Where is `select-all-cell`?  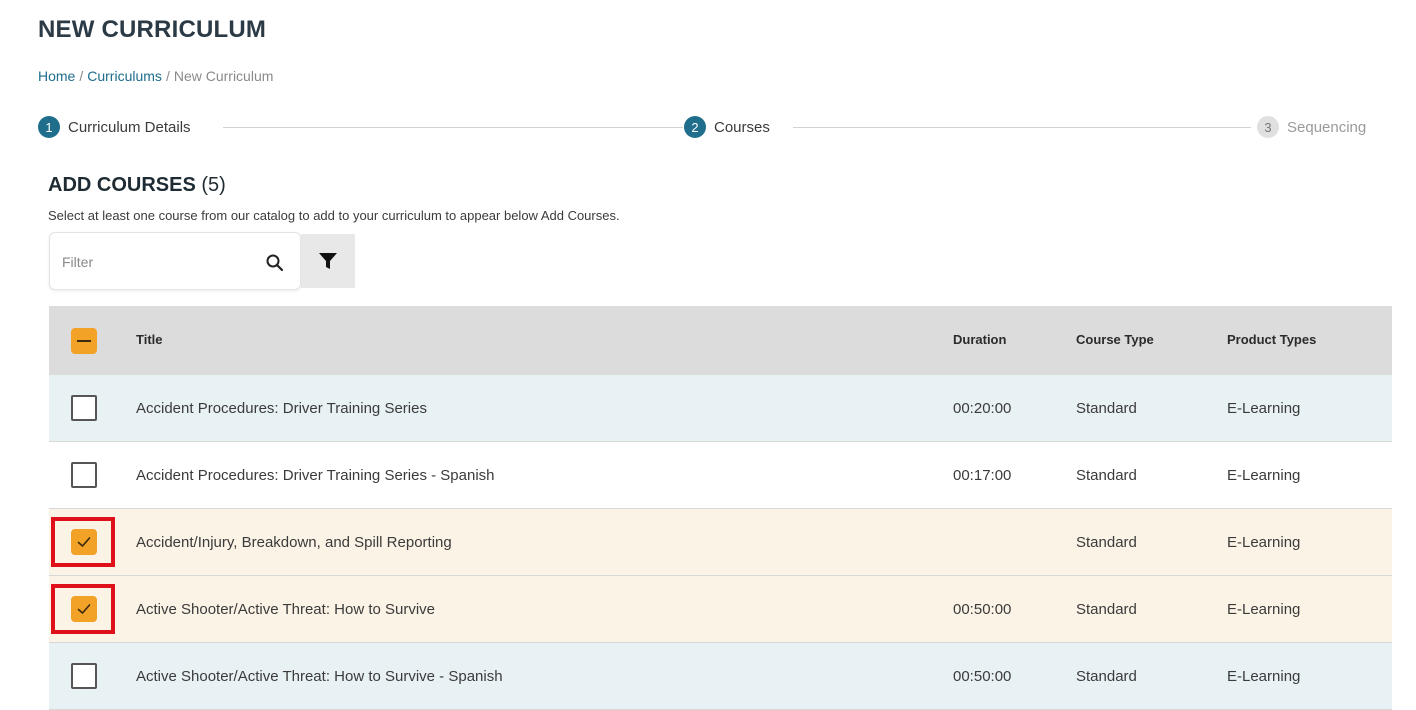 select-all-cell is located at coordinates (84, 340).